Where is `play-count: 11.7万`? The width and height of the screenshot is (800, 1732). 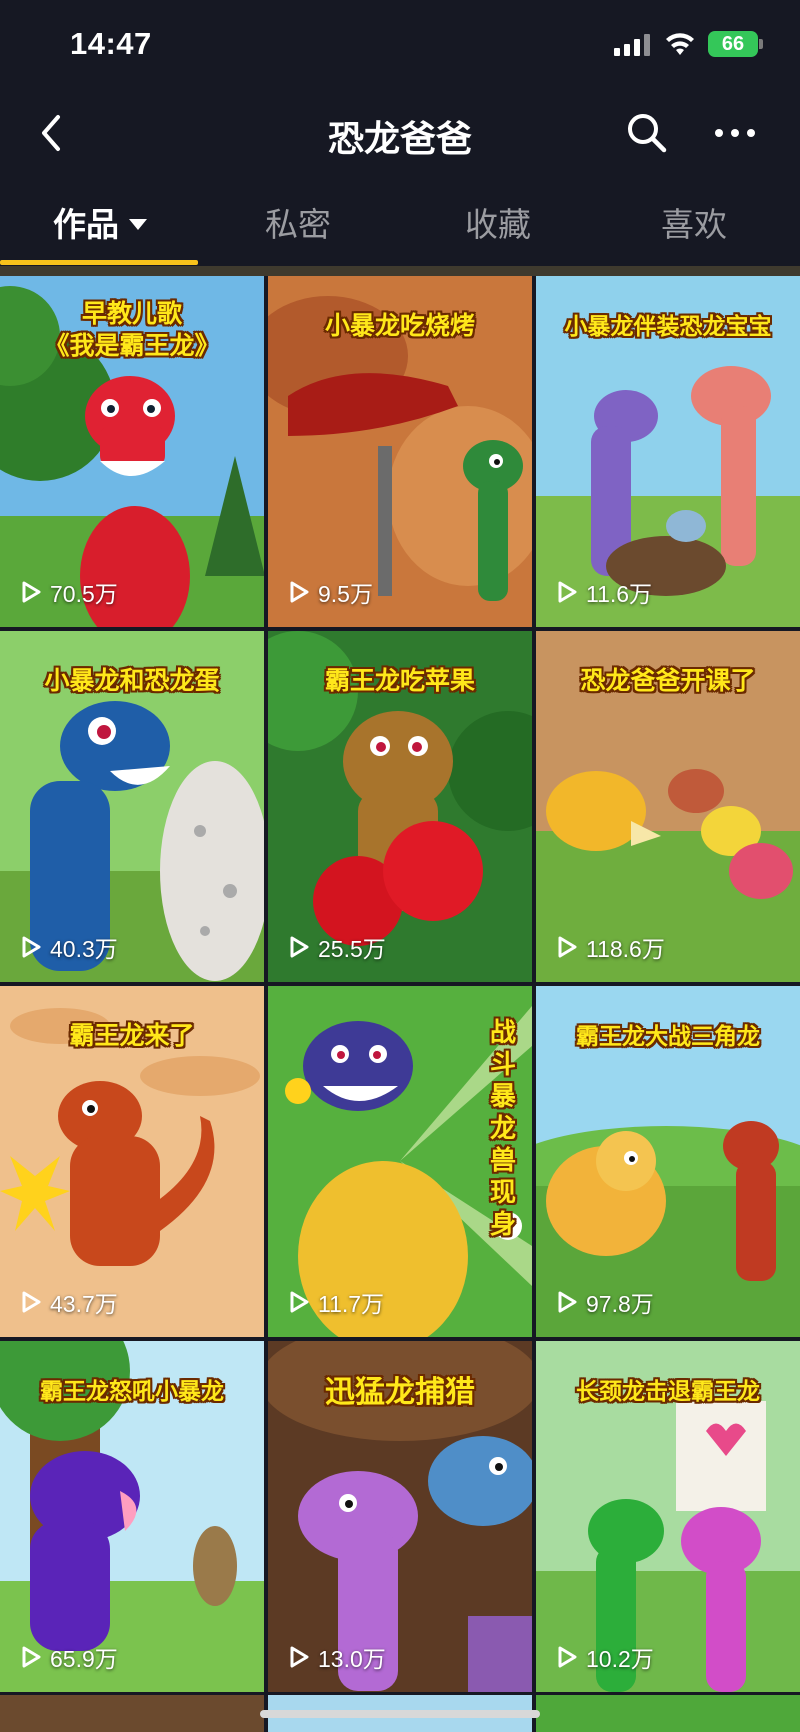 play-count: 11.7万 is located at coordinates (336, 1302).